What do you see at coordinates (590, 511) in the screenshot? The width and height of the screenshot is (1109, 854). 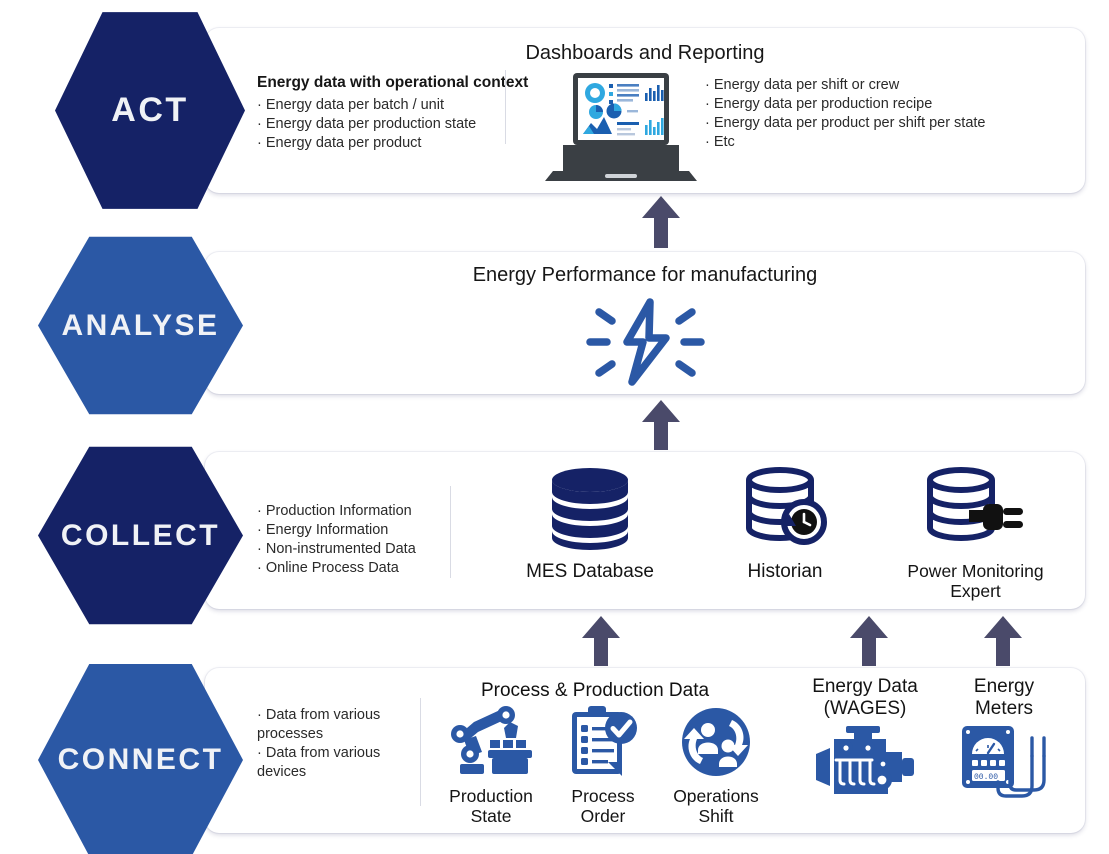 I see `database-solid-icon` at bounding box center [590, 511].